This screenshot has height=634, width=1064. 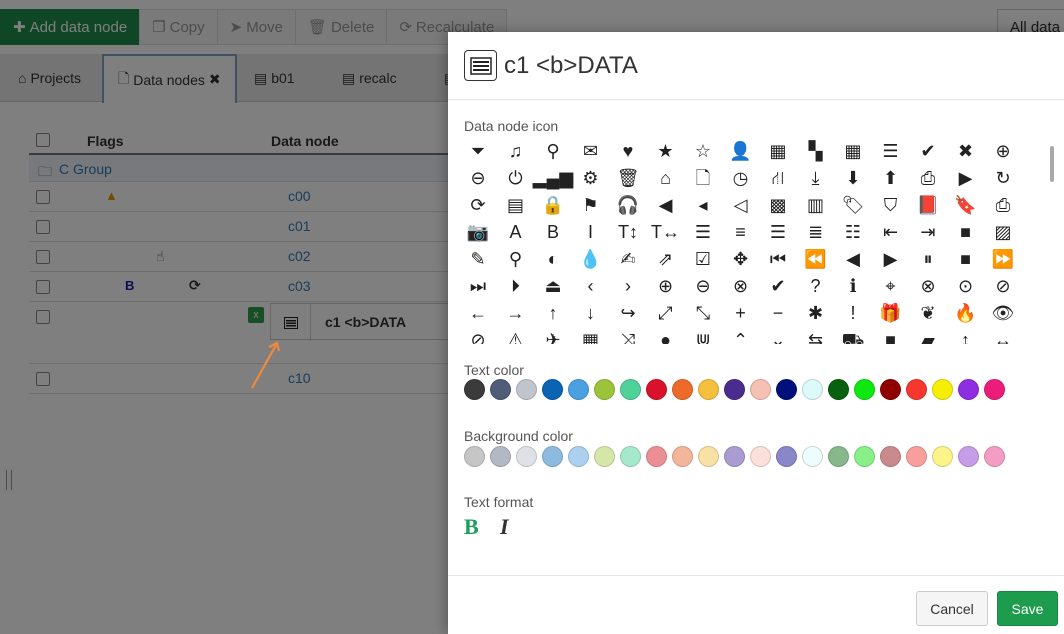 I want to click on share-icon: ⇗, so click(x=666, y=259).